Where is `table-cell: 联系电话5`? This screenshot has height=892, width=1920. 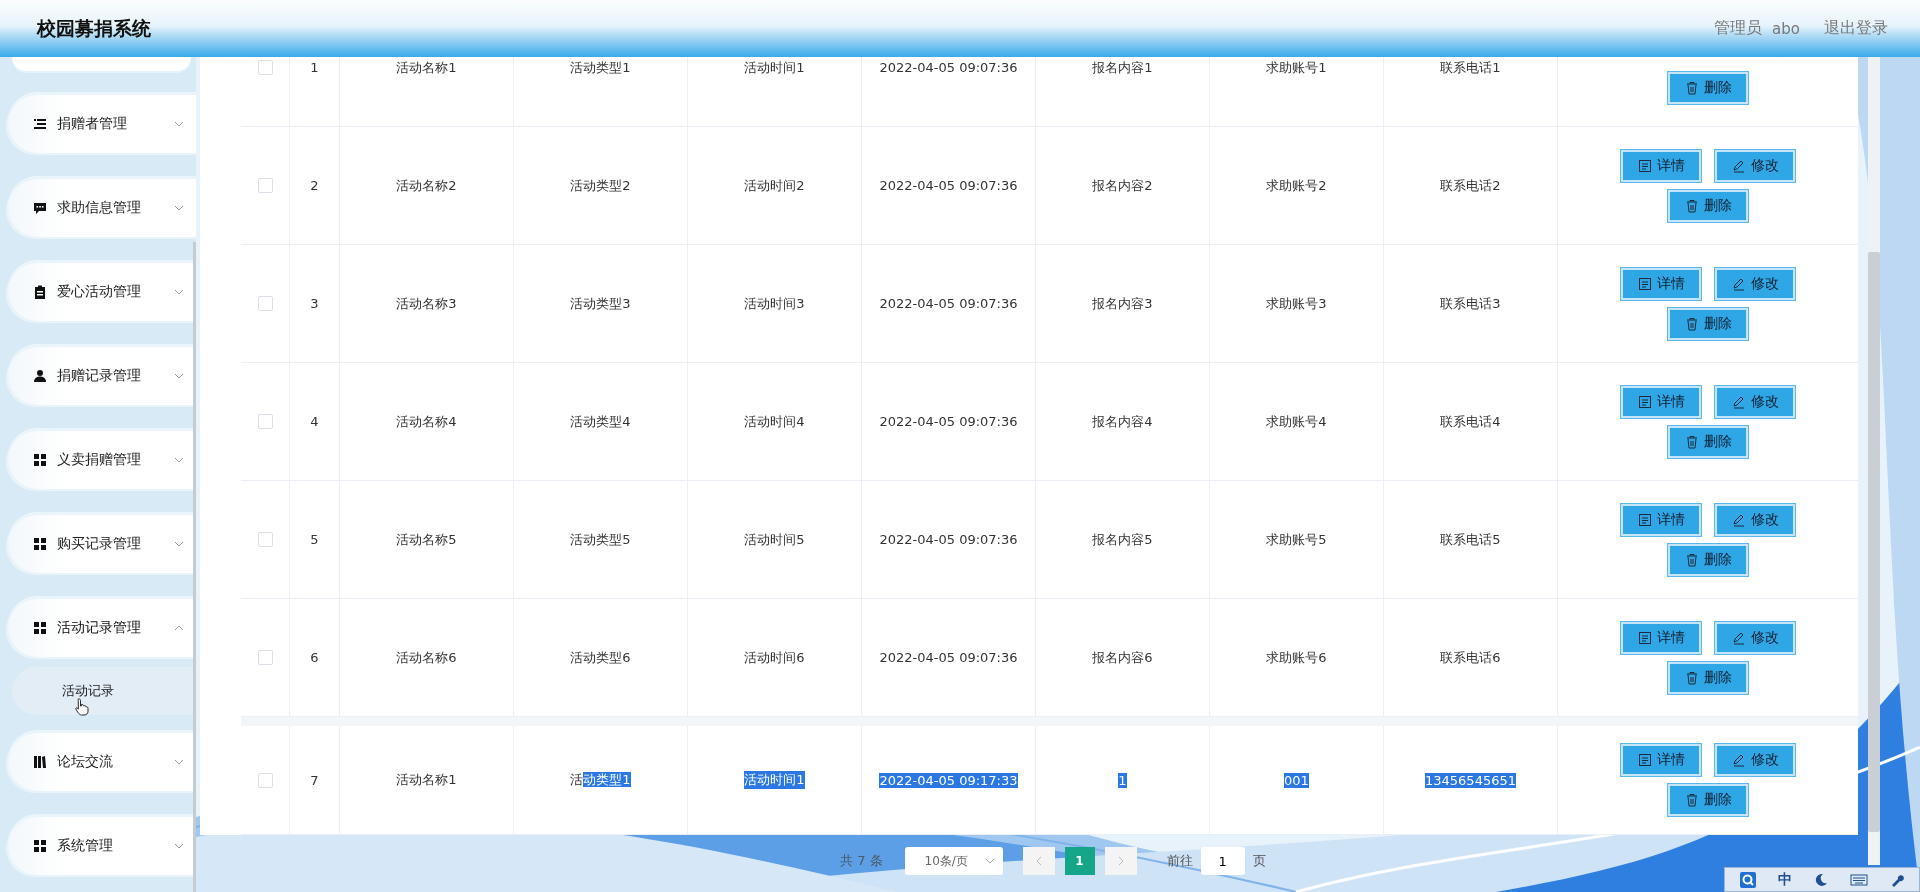 table-cell: 联系电话5 is located at coordinates (1470, 539).